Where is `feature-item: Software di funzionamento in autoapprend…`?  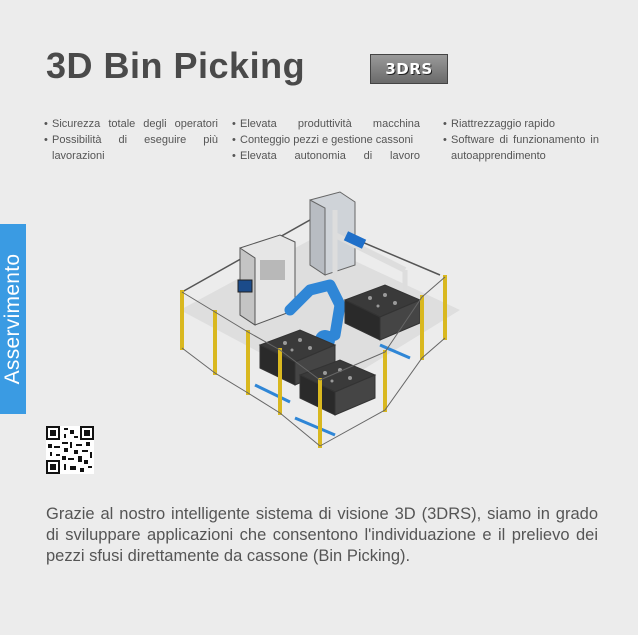
feature-item: Software di funzionamento in autoapprend… is located at coordinates (521, 148).